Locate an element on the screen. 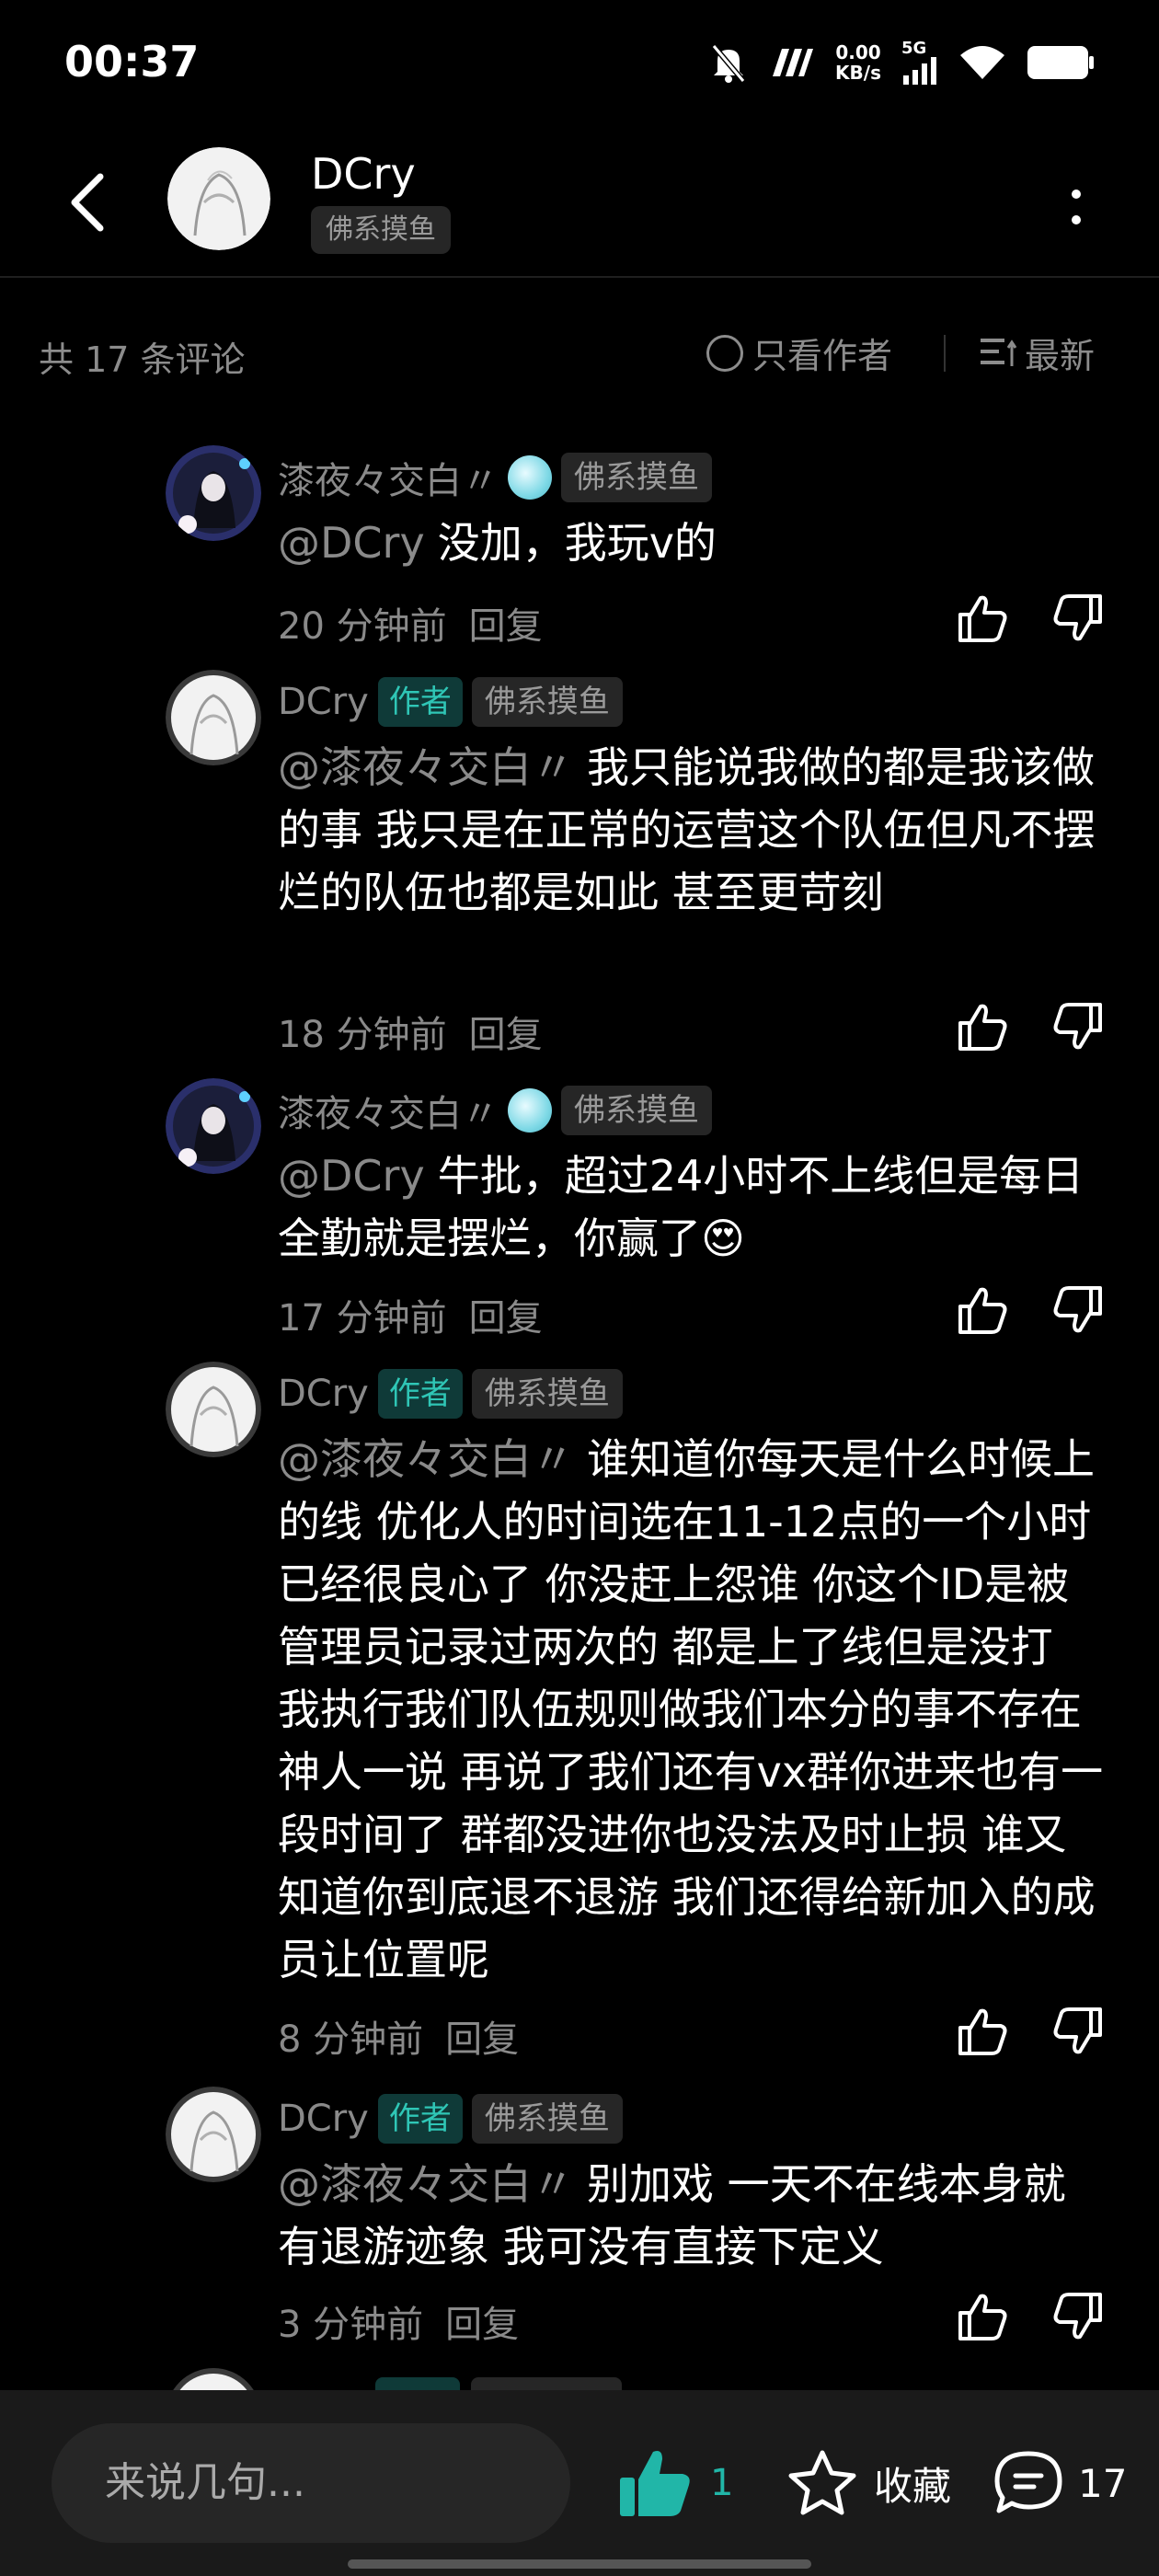  author-avatar is located at coordinates (218, 198).